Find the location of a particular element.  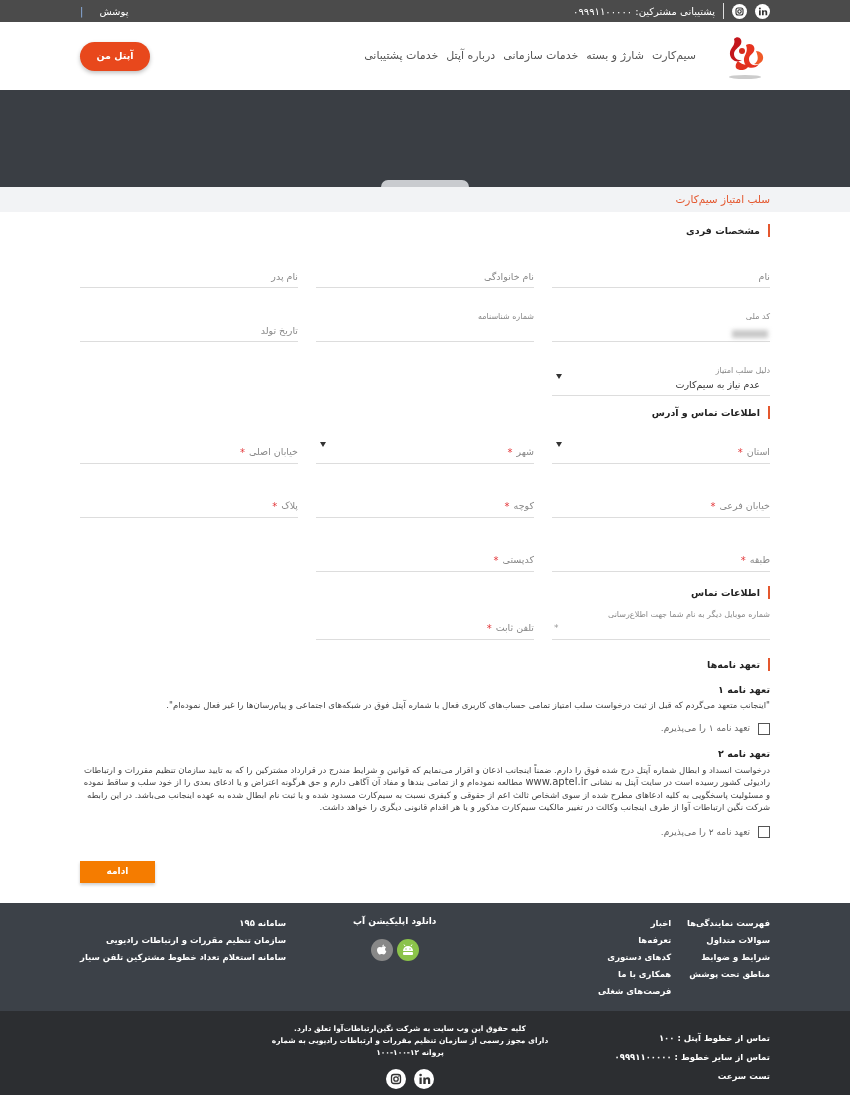

input-field: خیابان فرعی * is located at coordinates (661, 502).